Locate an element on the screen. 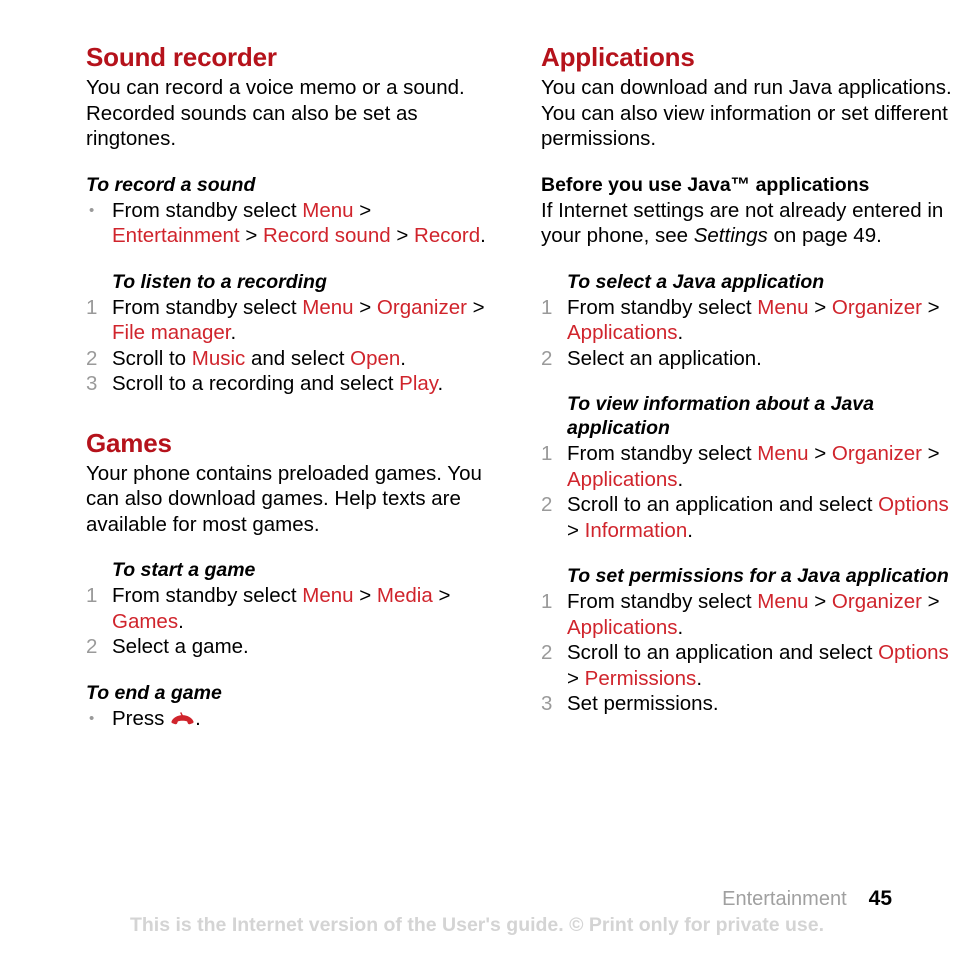 Image resolution: width=954 pixels, height=954 pixels. ui-term: Games is located at coordinates (145, 621).